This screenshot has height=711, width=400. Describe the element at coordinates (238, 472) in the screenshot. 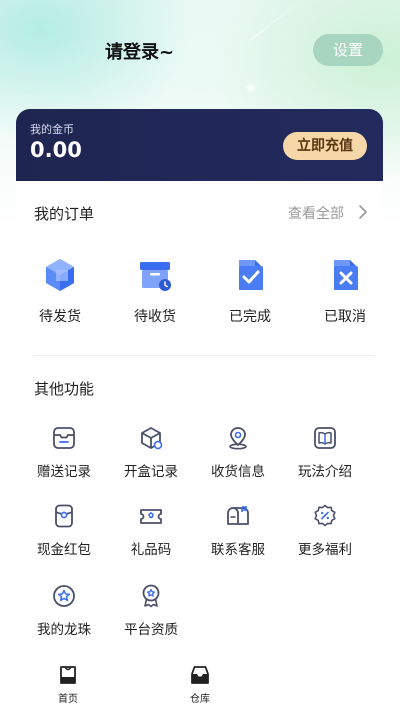

I see `func-label: 收货信息` at that location.